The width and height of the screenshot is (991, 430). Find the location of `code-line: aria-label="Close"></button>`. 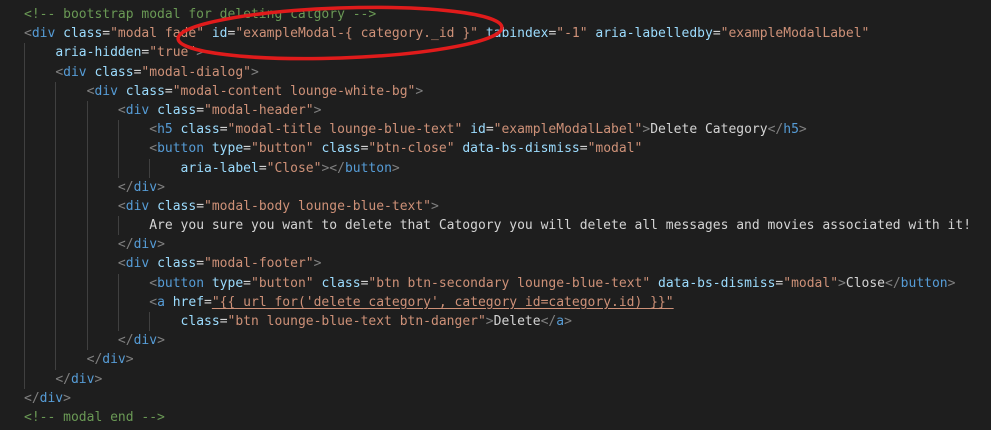

code-line: aria-label="Close"></button> is located at coordinates (495, 168).